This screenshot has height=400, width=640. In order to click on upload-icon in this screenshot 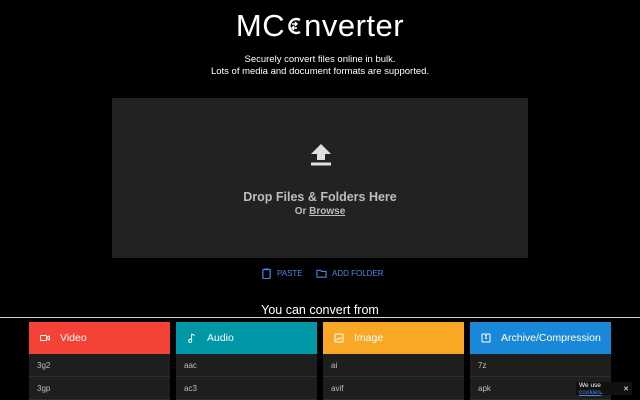, I will do `click(321, 155)`.